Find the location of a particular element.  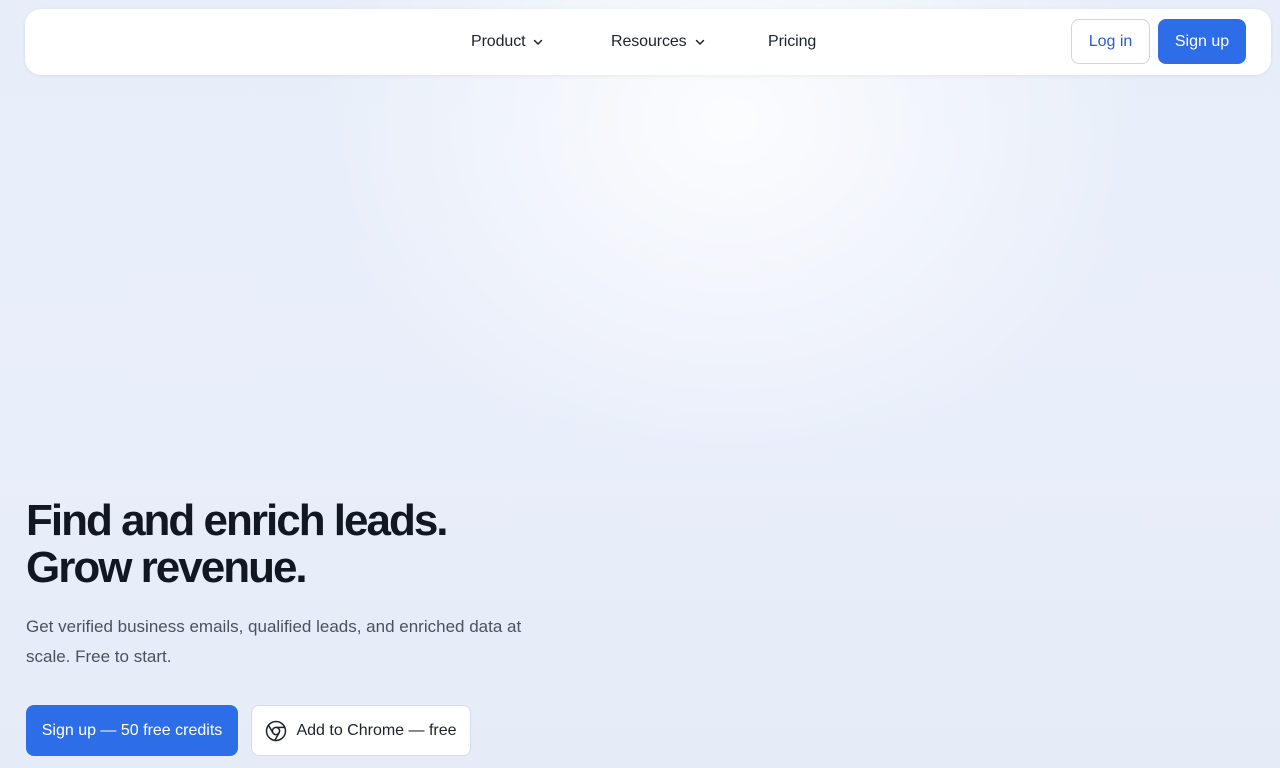

hero-title-line-1: Find and enrich leads. is located at coordinates (237, 520).